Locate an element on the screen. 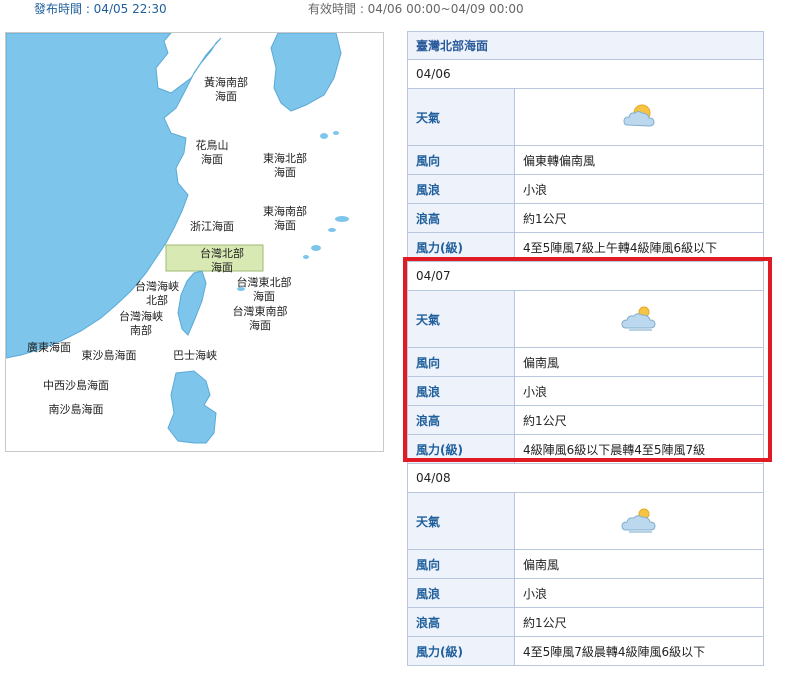 The width and height of the screenshot is (793, 683). wind-force-row: 風力(級) 4級陣風6級以下晨轉4至5陣風7級 is located at coordinates (585, 449).